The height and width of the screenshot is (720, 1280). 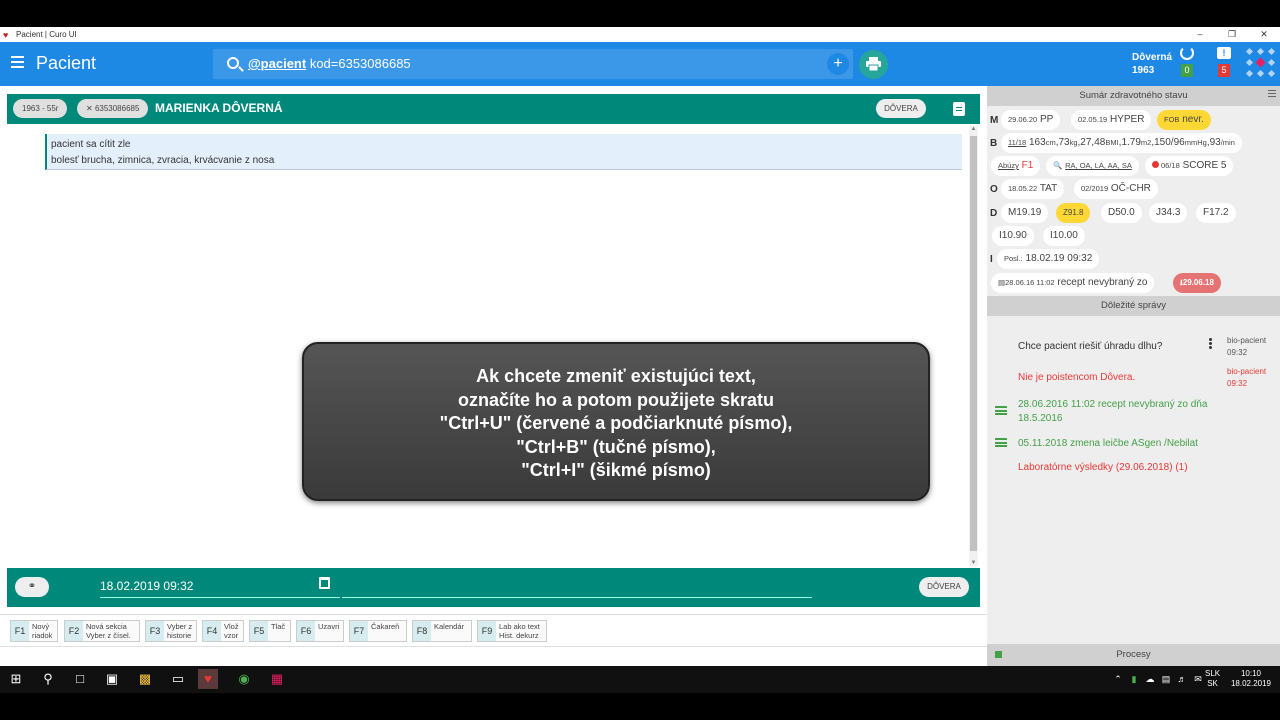 What do you see at coordinates (1073, 283) in the screenshot?
I see `recept-pill: ▤28.06.16 11:02 recept nevybraný zo` at bounding box center [1073, 283].